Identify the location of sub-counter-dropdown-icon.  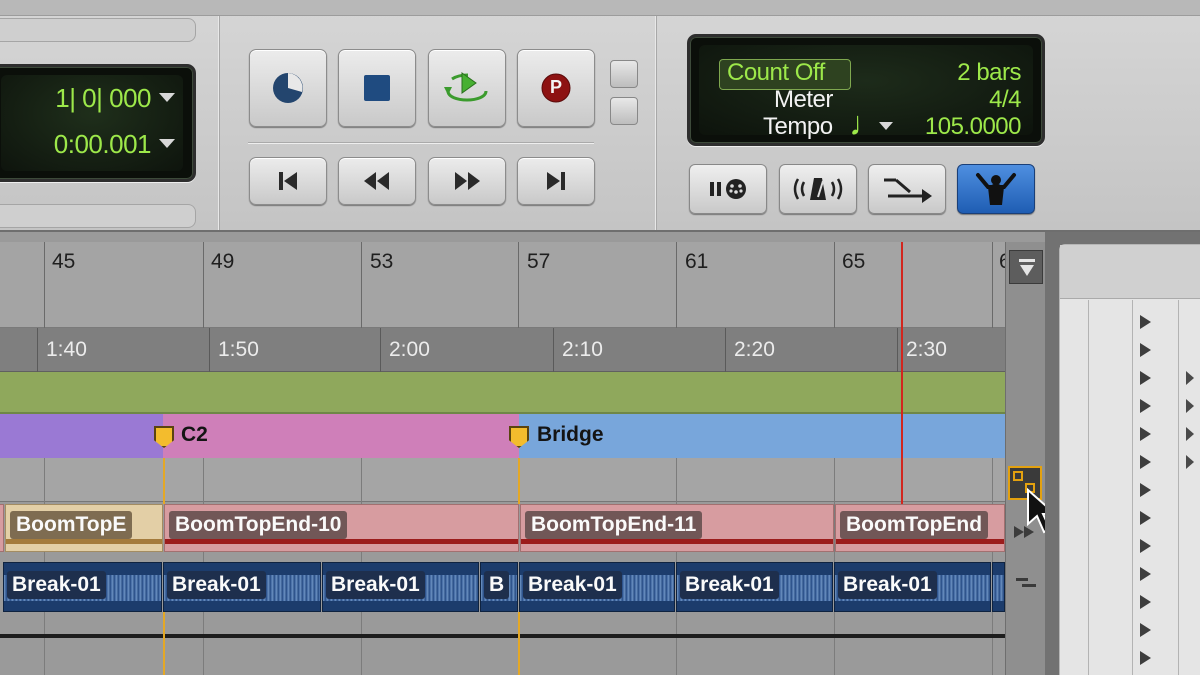
(167, 143).